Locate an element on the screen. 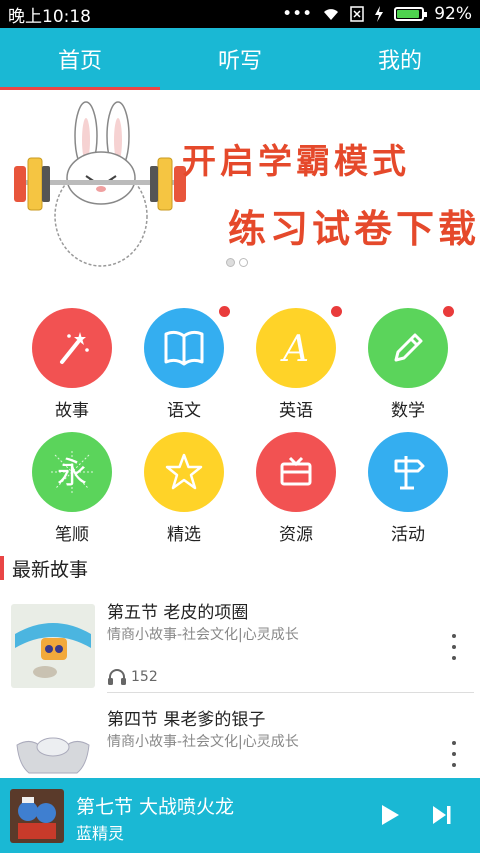 This screenshot has width=480, height=853. category-english-circle: A is located at coordinates (299, 347).